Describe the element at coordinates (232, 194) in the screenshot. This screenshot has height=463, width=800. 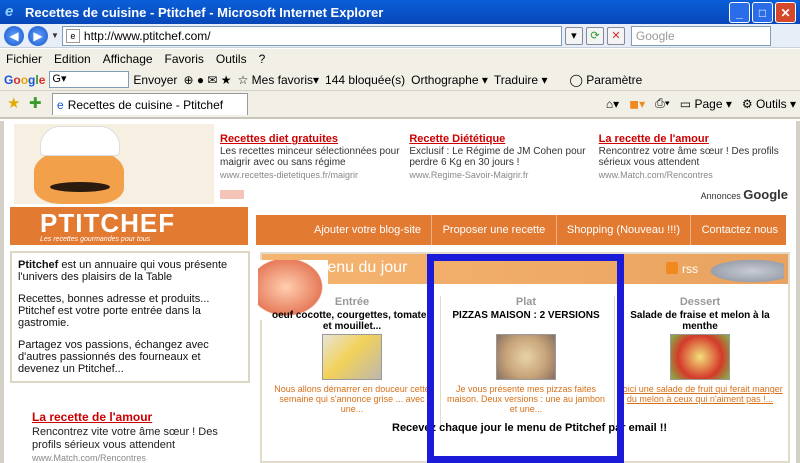
I see `ad-prev-next-buttons` at that location.